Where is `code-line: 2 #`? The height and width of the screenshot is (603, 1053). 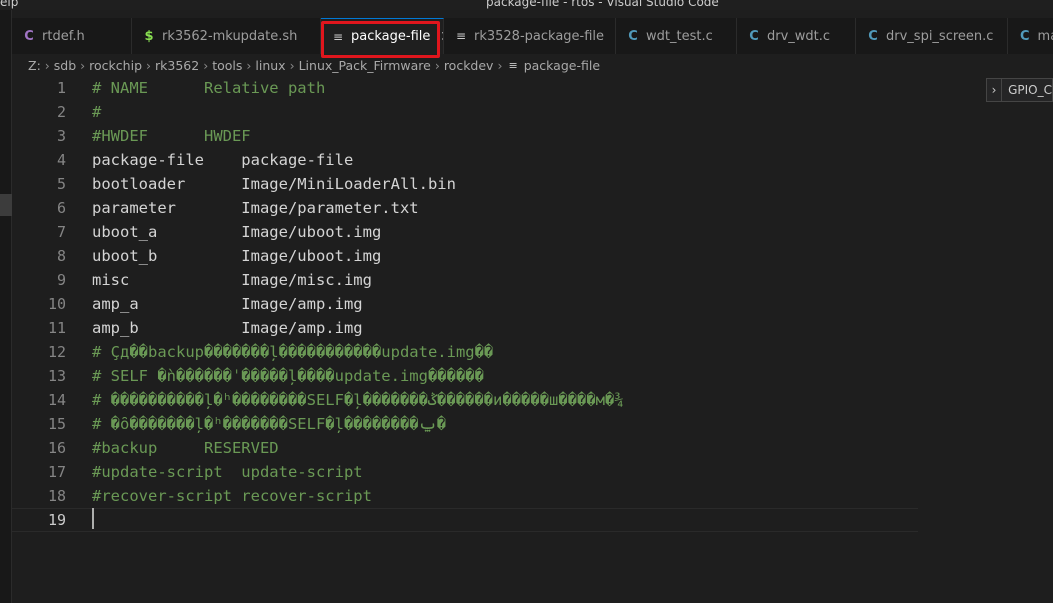 code-line: 2 # is located at coordinates (465, 112).